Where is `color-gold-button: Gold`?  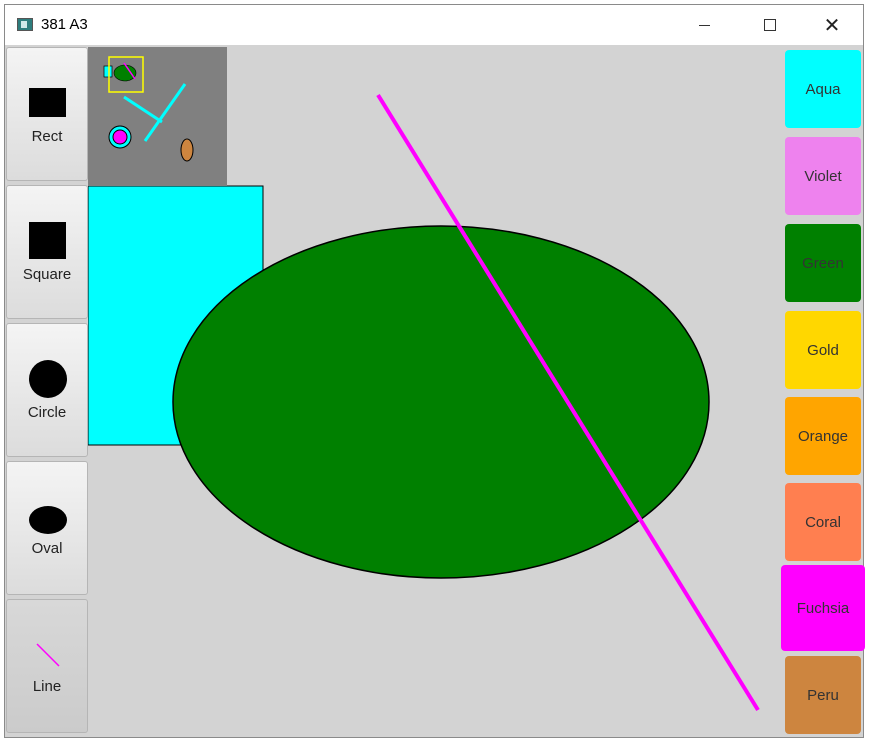 color-gold-button: Gold is located at coordinates (823, 350).